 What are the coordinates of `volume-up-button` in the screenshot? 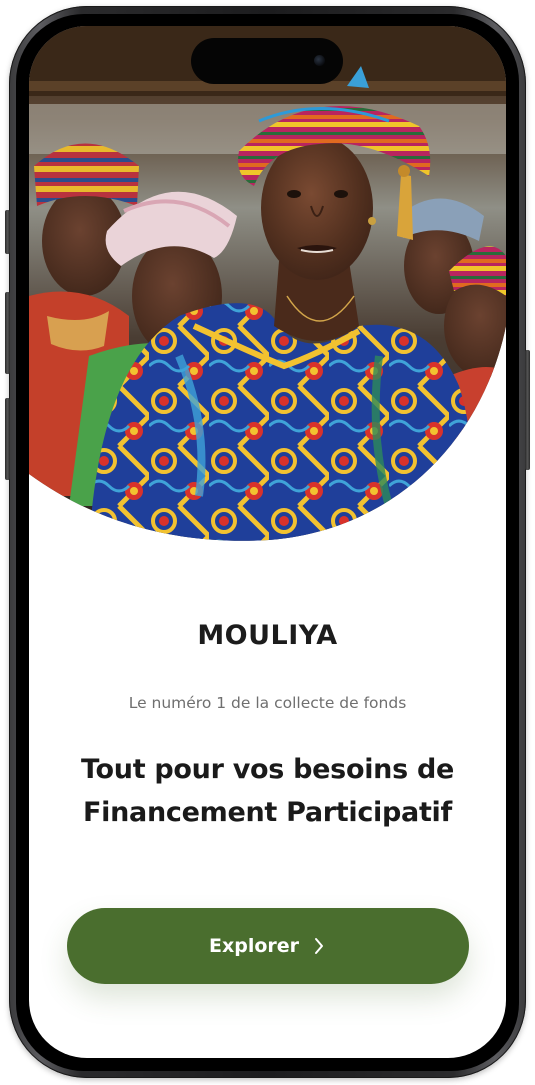 It's located at (7, 333).